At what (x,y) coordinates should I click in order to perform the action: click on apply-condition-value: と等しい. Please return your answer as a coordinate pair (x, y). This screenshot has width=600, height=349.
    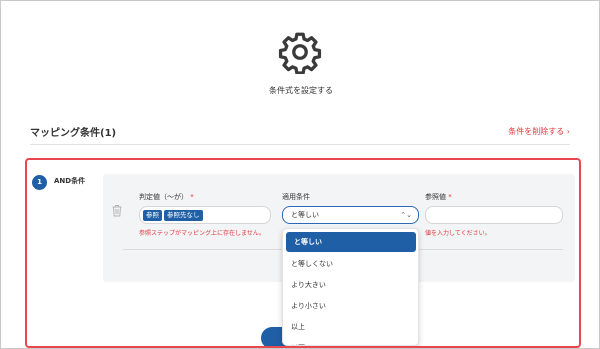
    Looking at the image, I should click on (305, 215).